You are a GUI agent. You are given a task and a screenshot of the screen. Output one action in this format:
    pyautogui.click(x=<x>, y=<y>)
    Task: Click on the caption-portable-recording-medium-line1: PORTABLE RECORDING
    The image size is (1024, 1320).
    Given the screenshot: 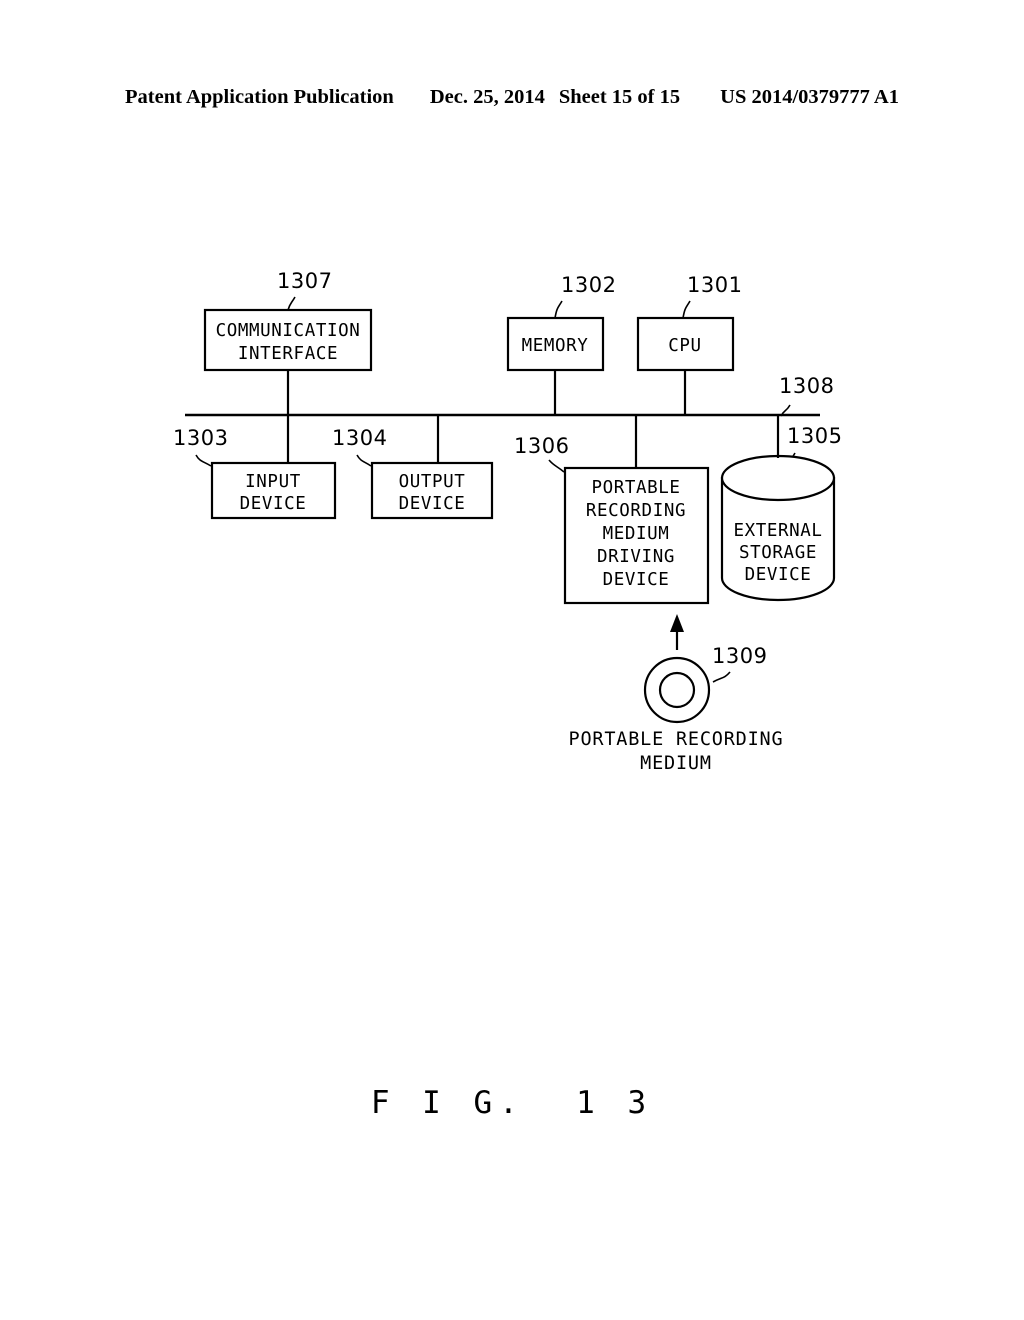 What is the action you would take?
    pyautogui.click(x=676, y=739)
    